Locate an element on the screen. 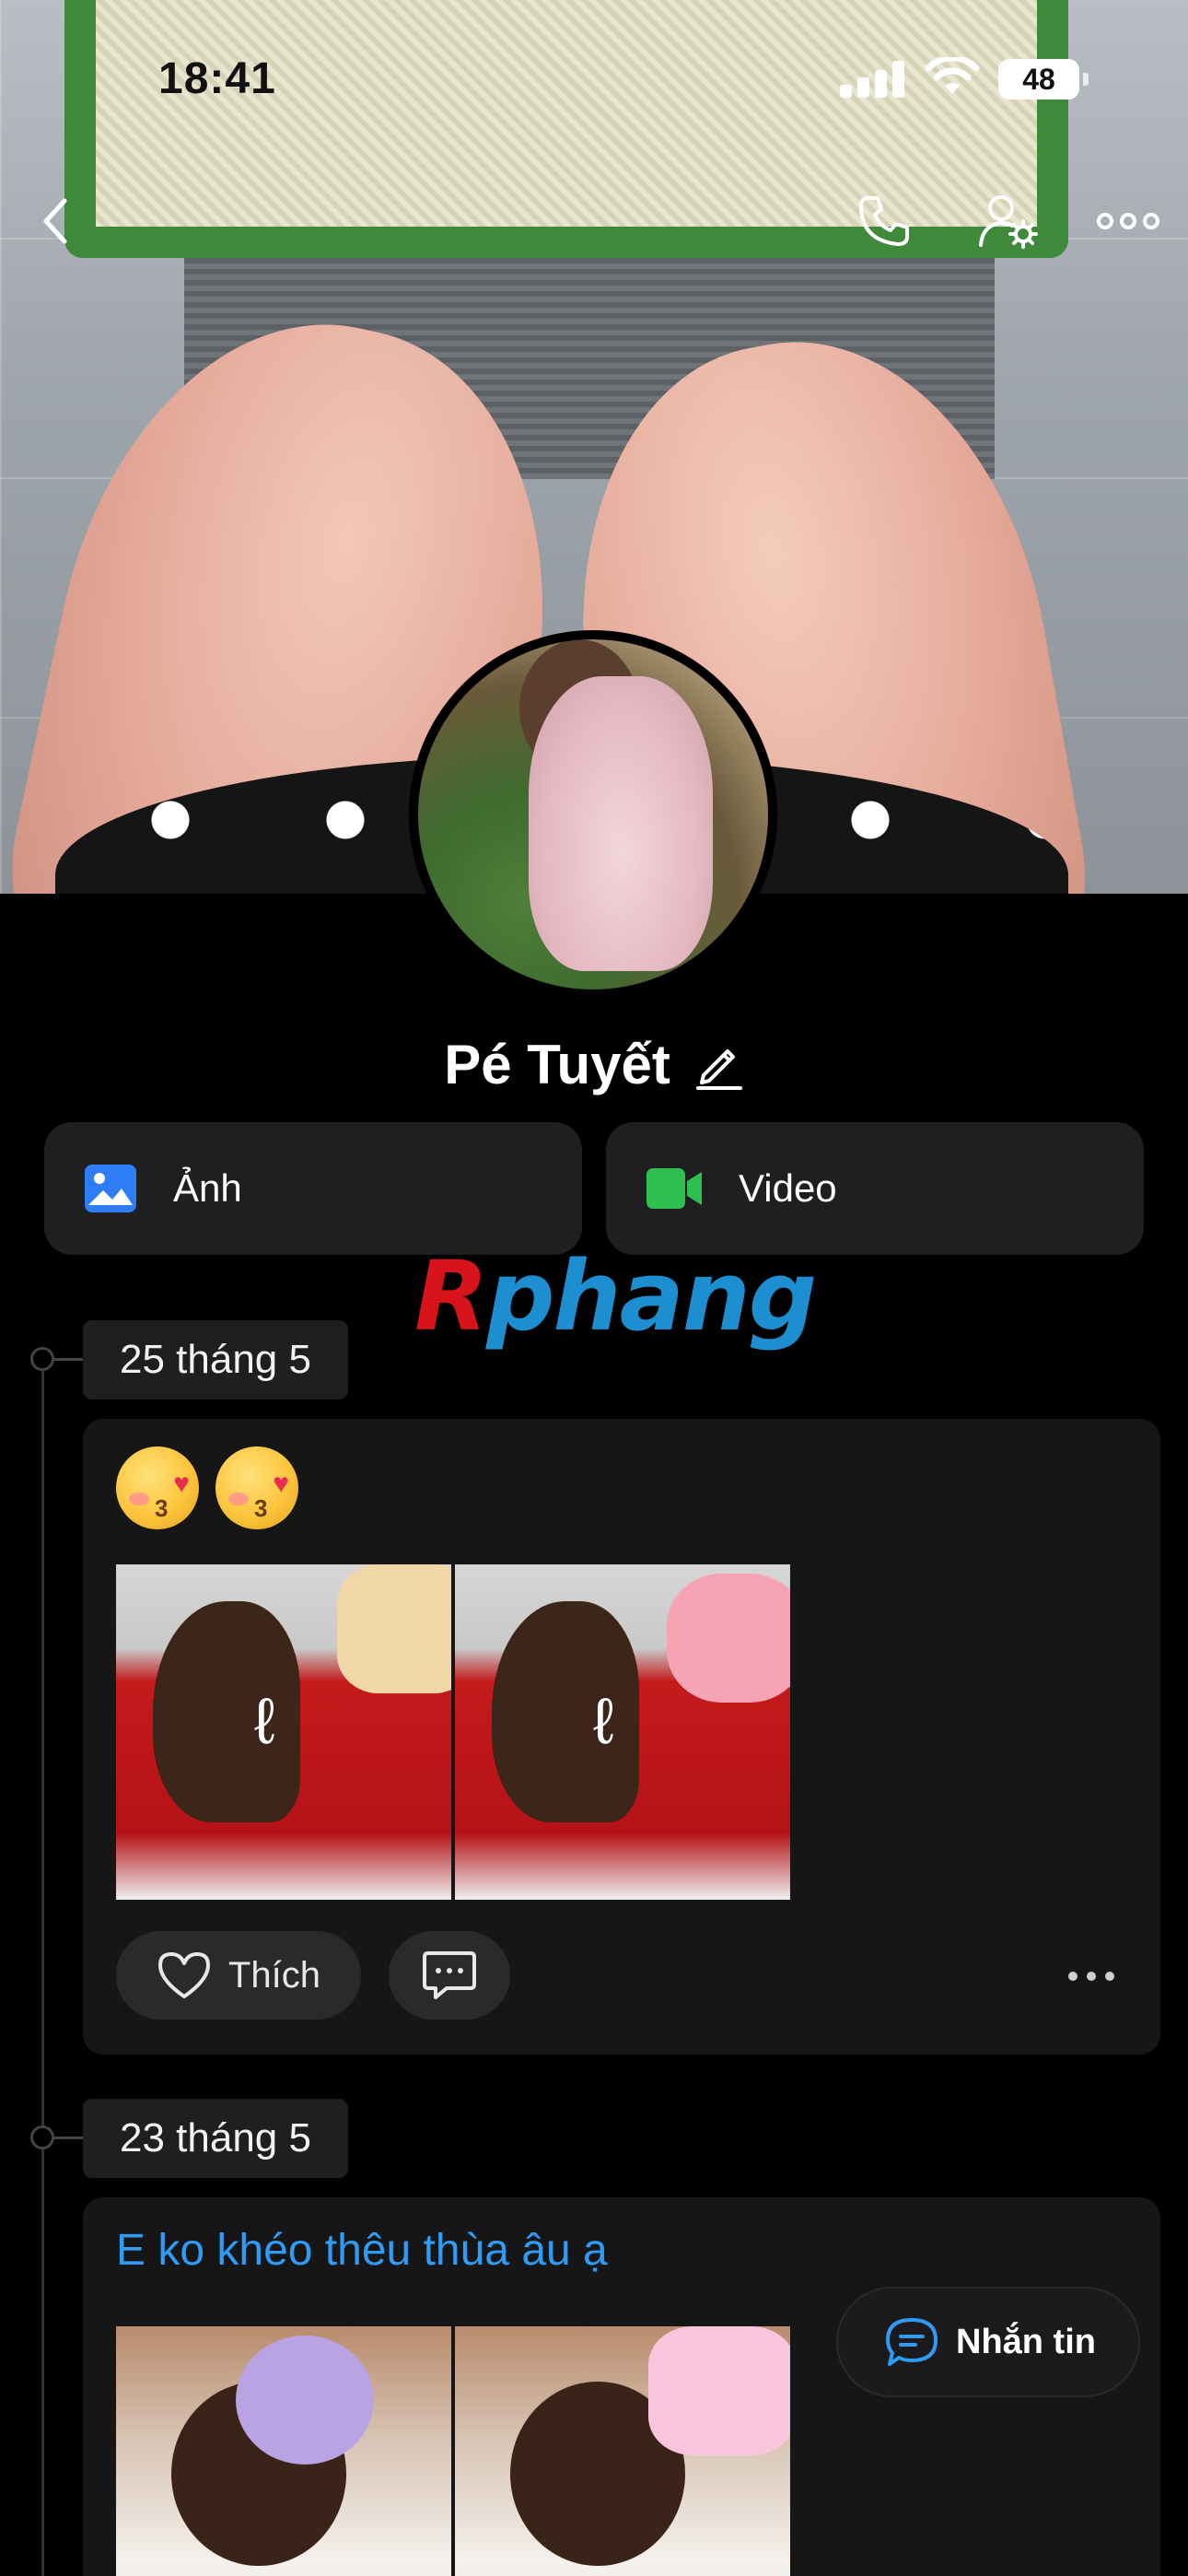 This screenshot has width=1188, height=2576. chat-bubble-icon is located at coordinates (912, 2342).